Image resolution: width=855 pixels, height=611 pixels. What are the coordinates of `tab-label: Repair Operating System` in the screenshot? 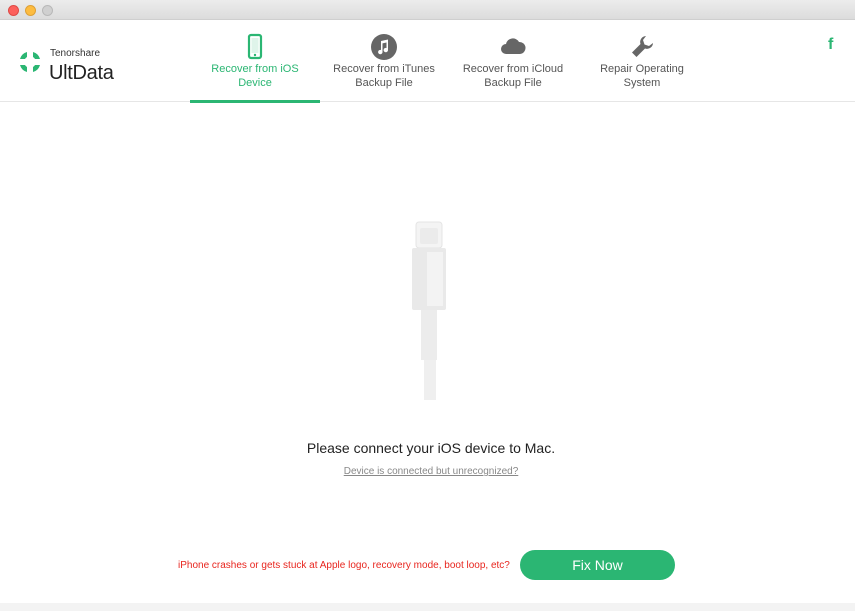 It's located at (642, 76).